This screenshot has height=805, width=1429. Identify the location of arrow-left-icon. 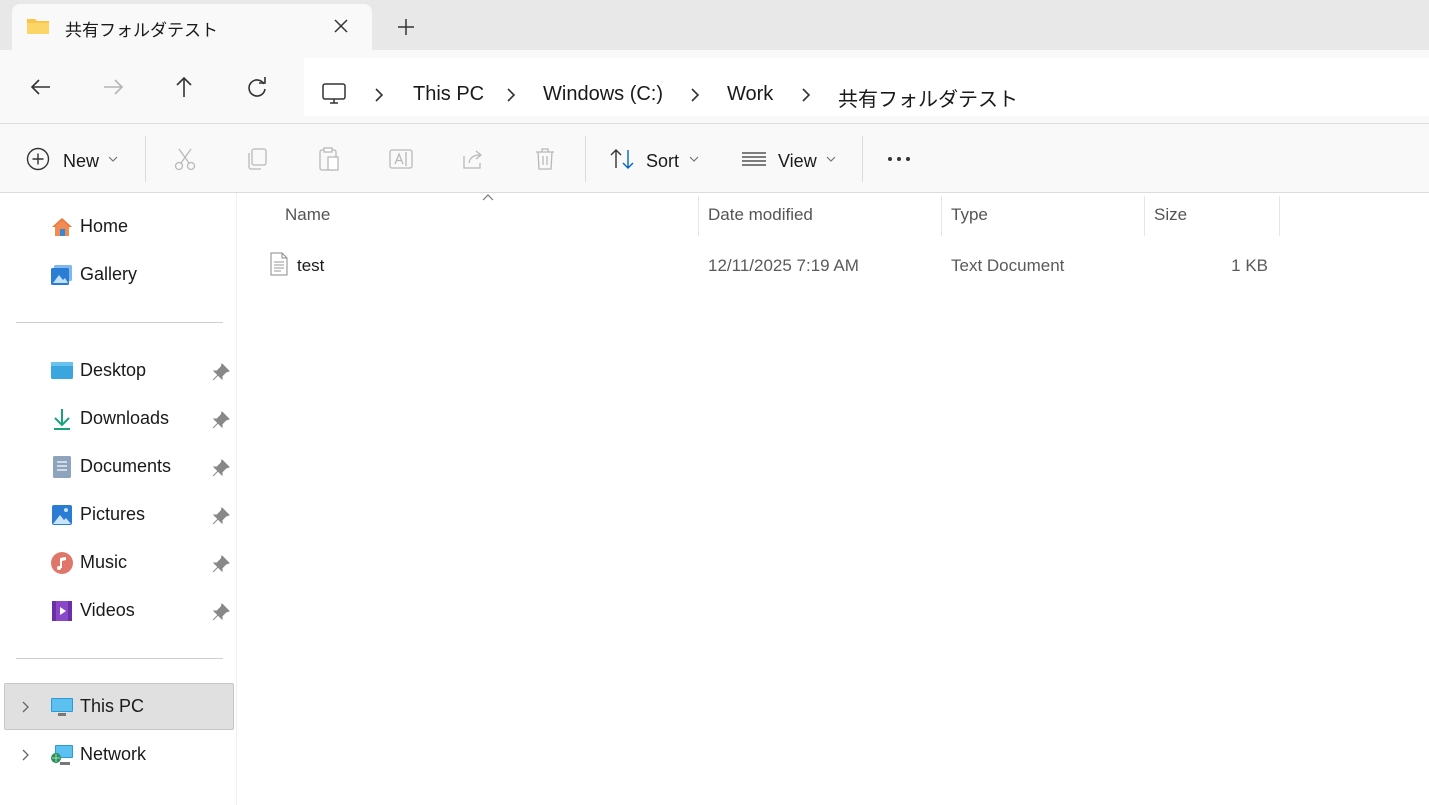
(41, 87).